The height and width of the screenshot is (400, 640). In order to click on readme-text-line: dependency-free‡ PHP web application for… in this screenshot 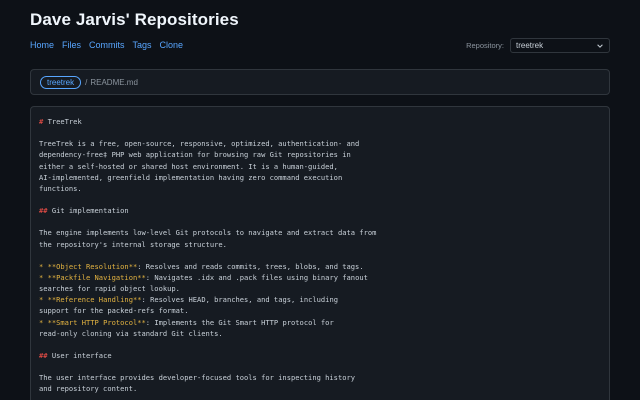, I will do `click(320, 154)`.